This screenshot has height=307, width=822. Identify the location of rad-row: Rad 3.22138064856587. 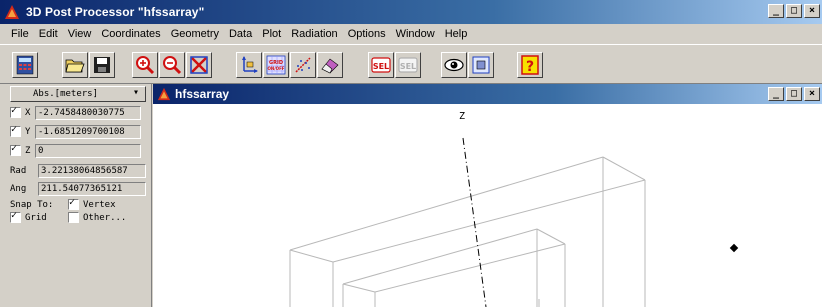
(78, 170).